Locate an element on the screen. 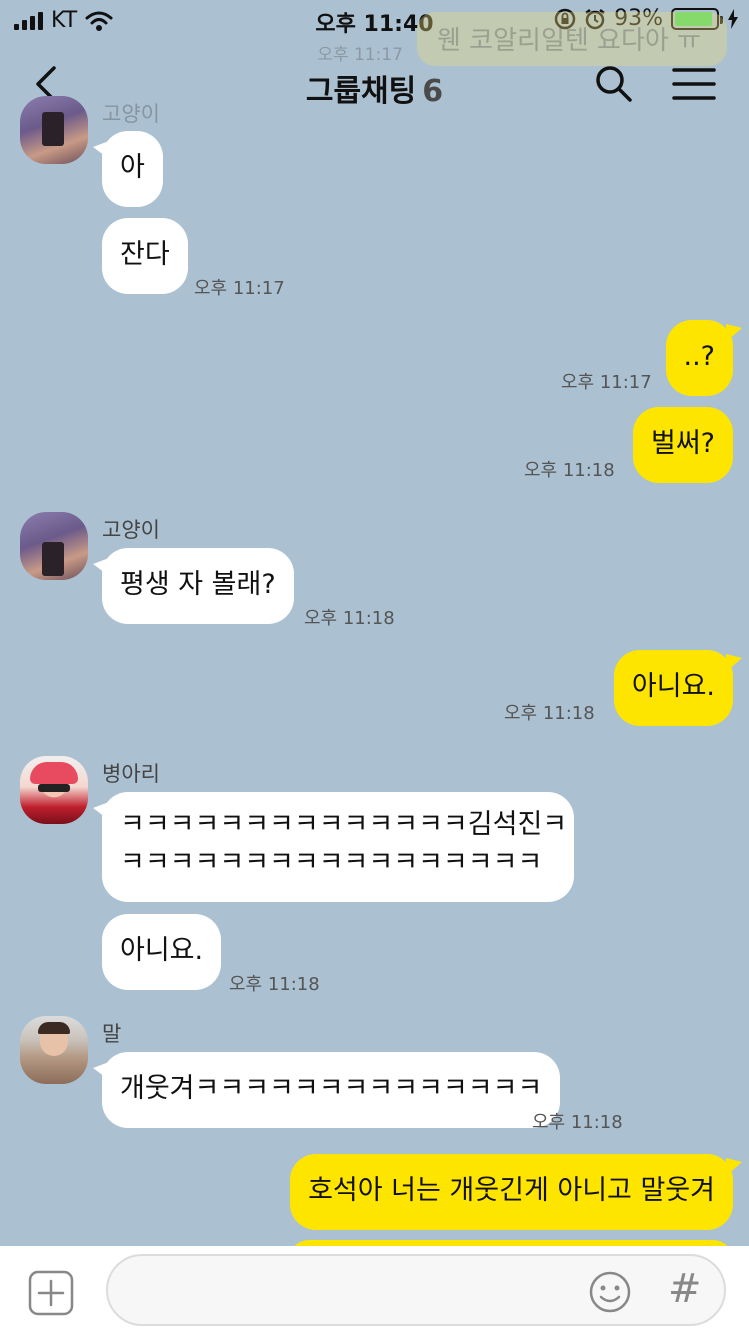 This screenshot has width=749, height=1334. sender-name: 말 is located at coordinates (112, 1034).